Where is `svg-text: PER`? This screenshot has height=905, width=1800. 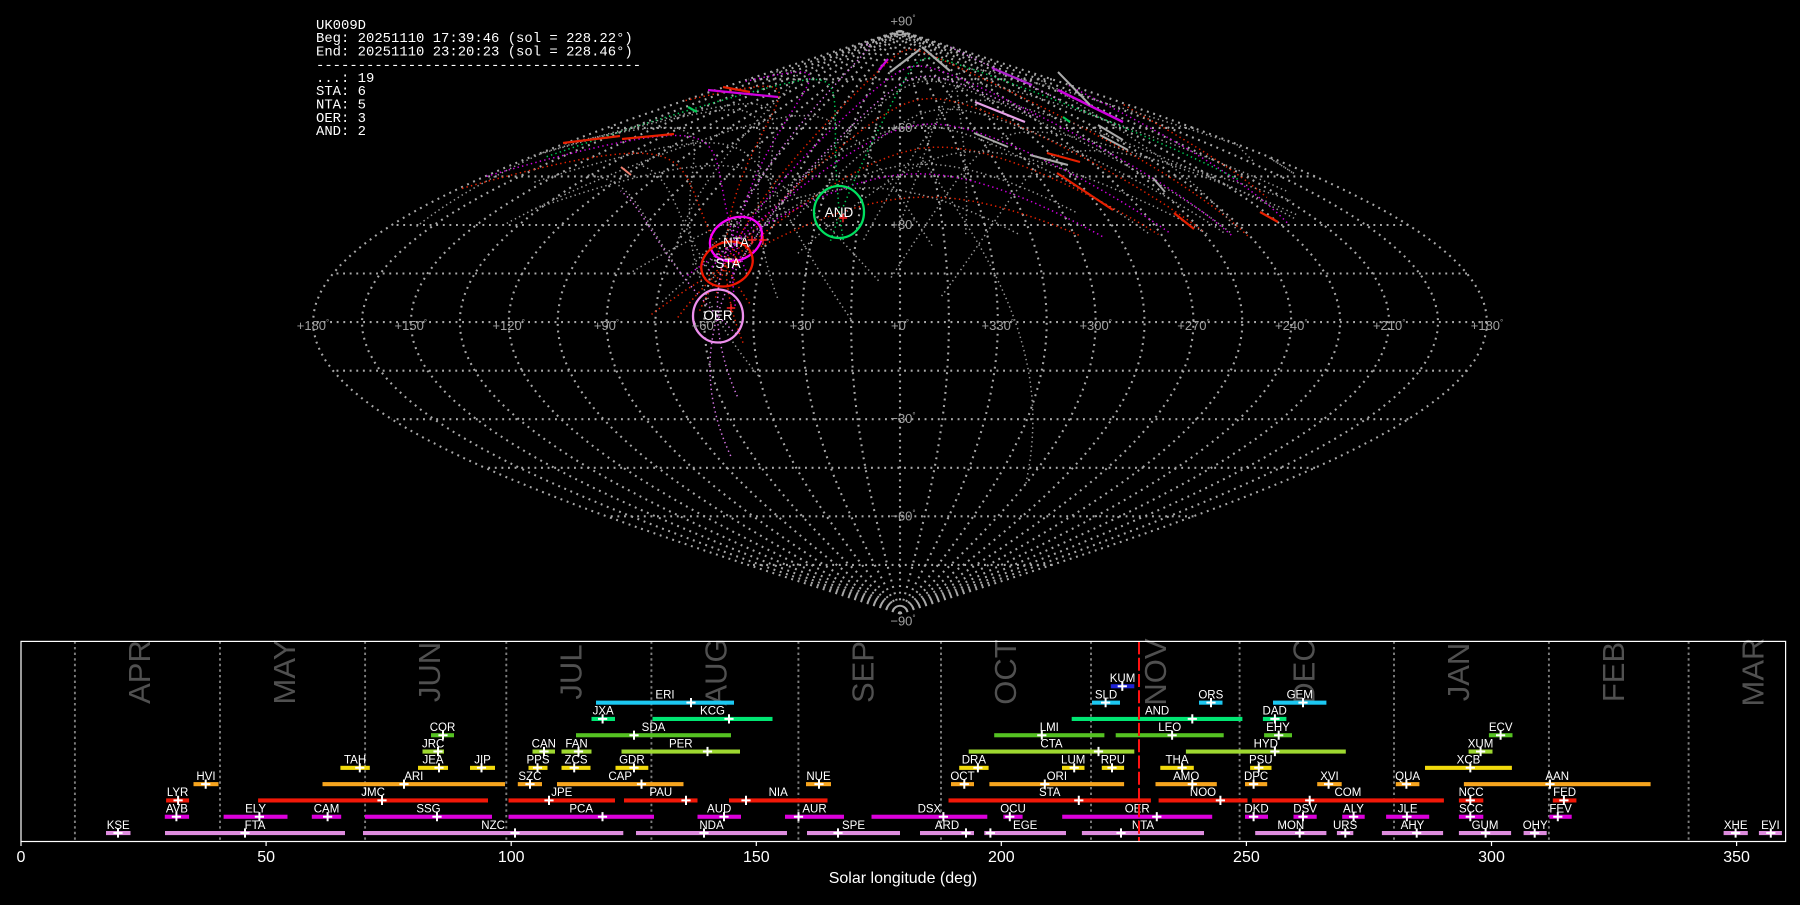
svg-text: PER is located at coordinates (681, 744).